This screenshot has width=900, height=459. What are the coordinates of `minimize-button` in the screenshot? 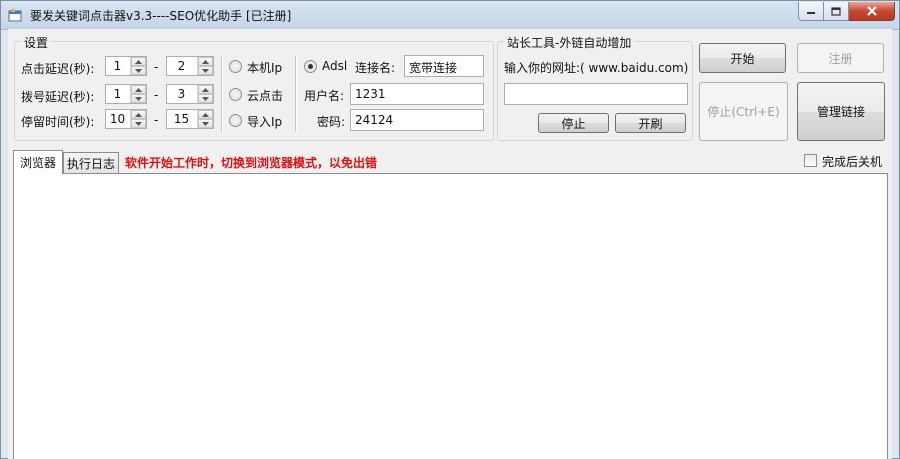 It's located at (811, 11).